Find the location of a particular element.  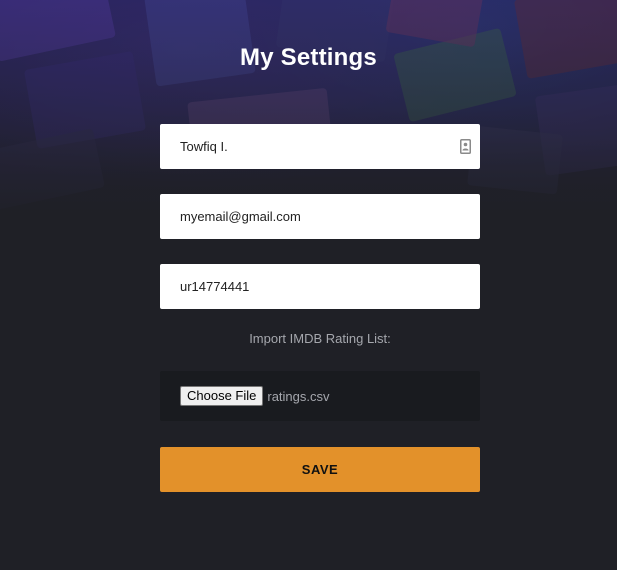

imdb-id-field is located at coordinates (320, 286).